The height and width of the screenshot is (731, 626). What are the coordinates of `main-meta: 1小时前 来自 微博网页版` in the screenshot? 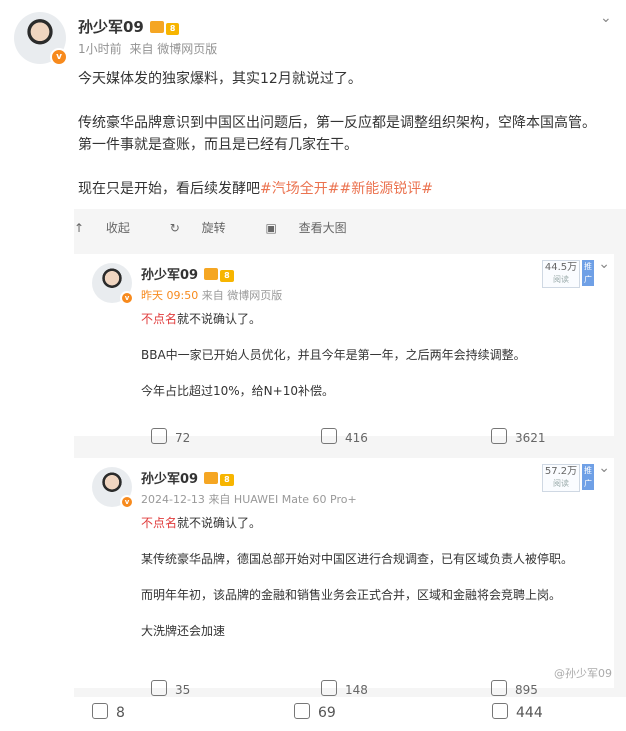 It's located at (149, 48).